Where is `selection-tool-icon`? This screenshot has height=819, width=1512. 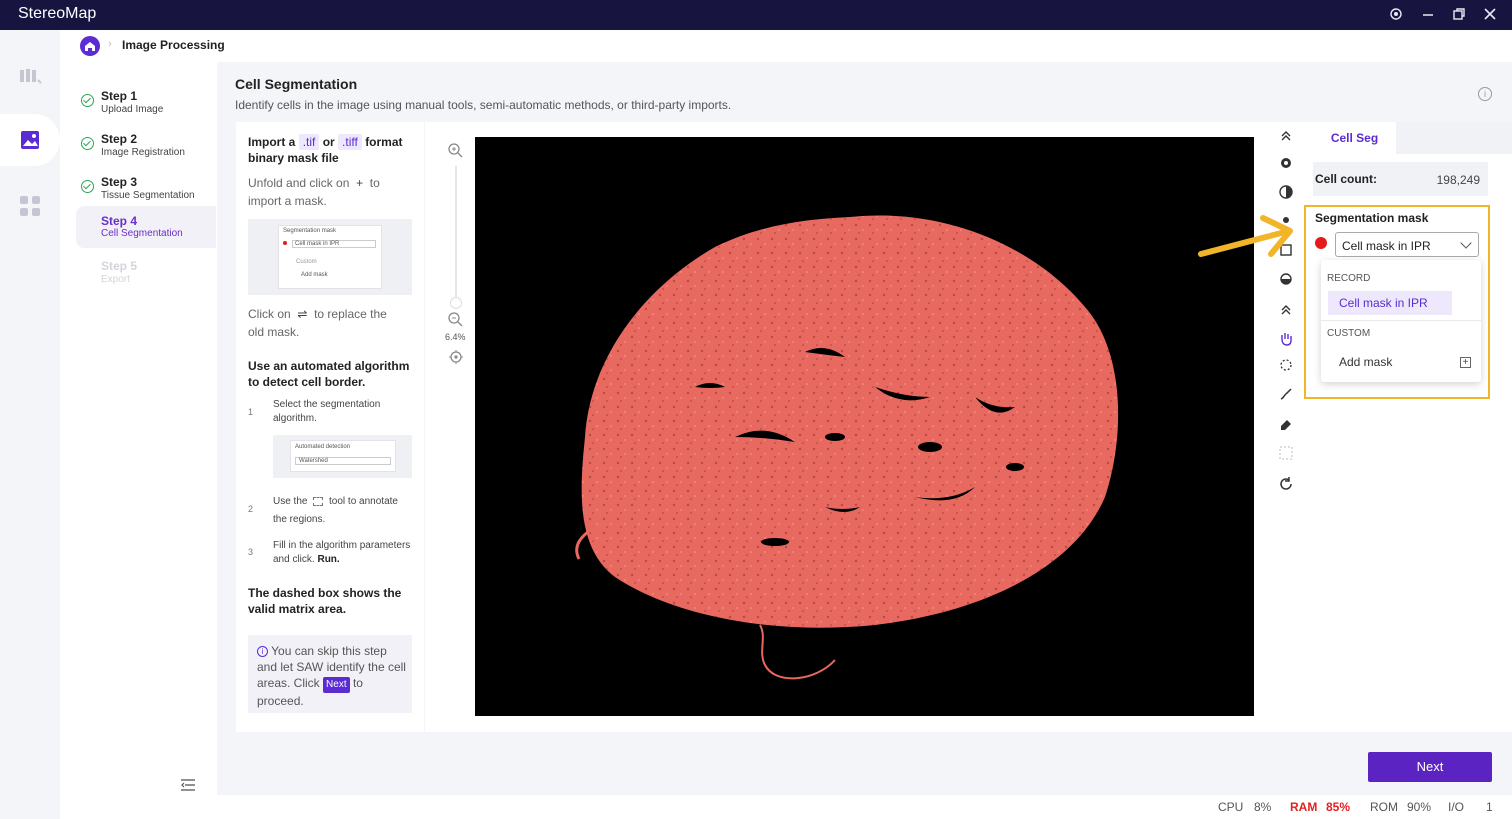 selection-tool-icon is located at coordinates (318, 501).